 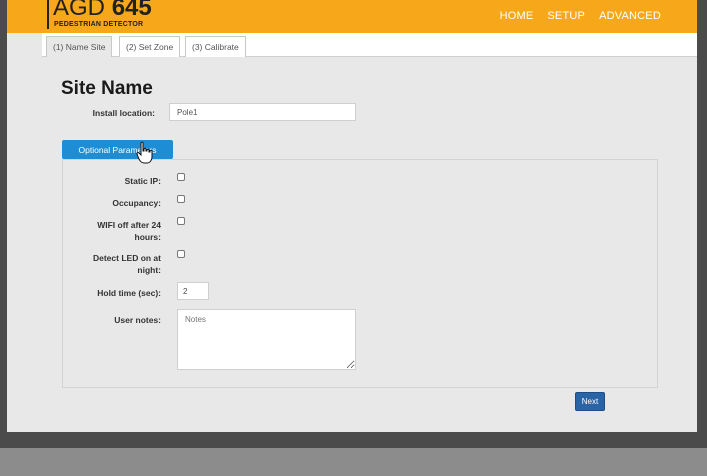 I want to click on wifi-off-label-line1: WIFI off after 24, so click(x=129, y=225).